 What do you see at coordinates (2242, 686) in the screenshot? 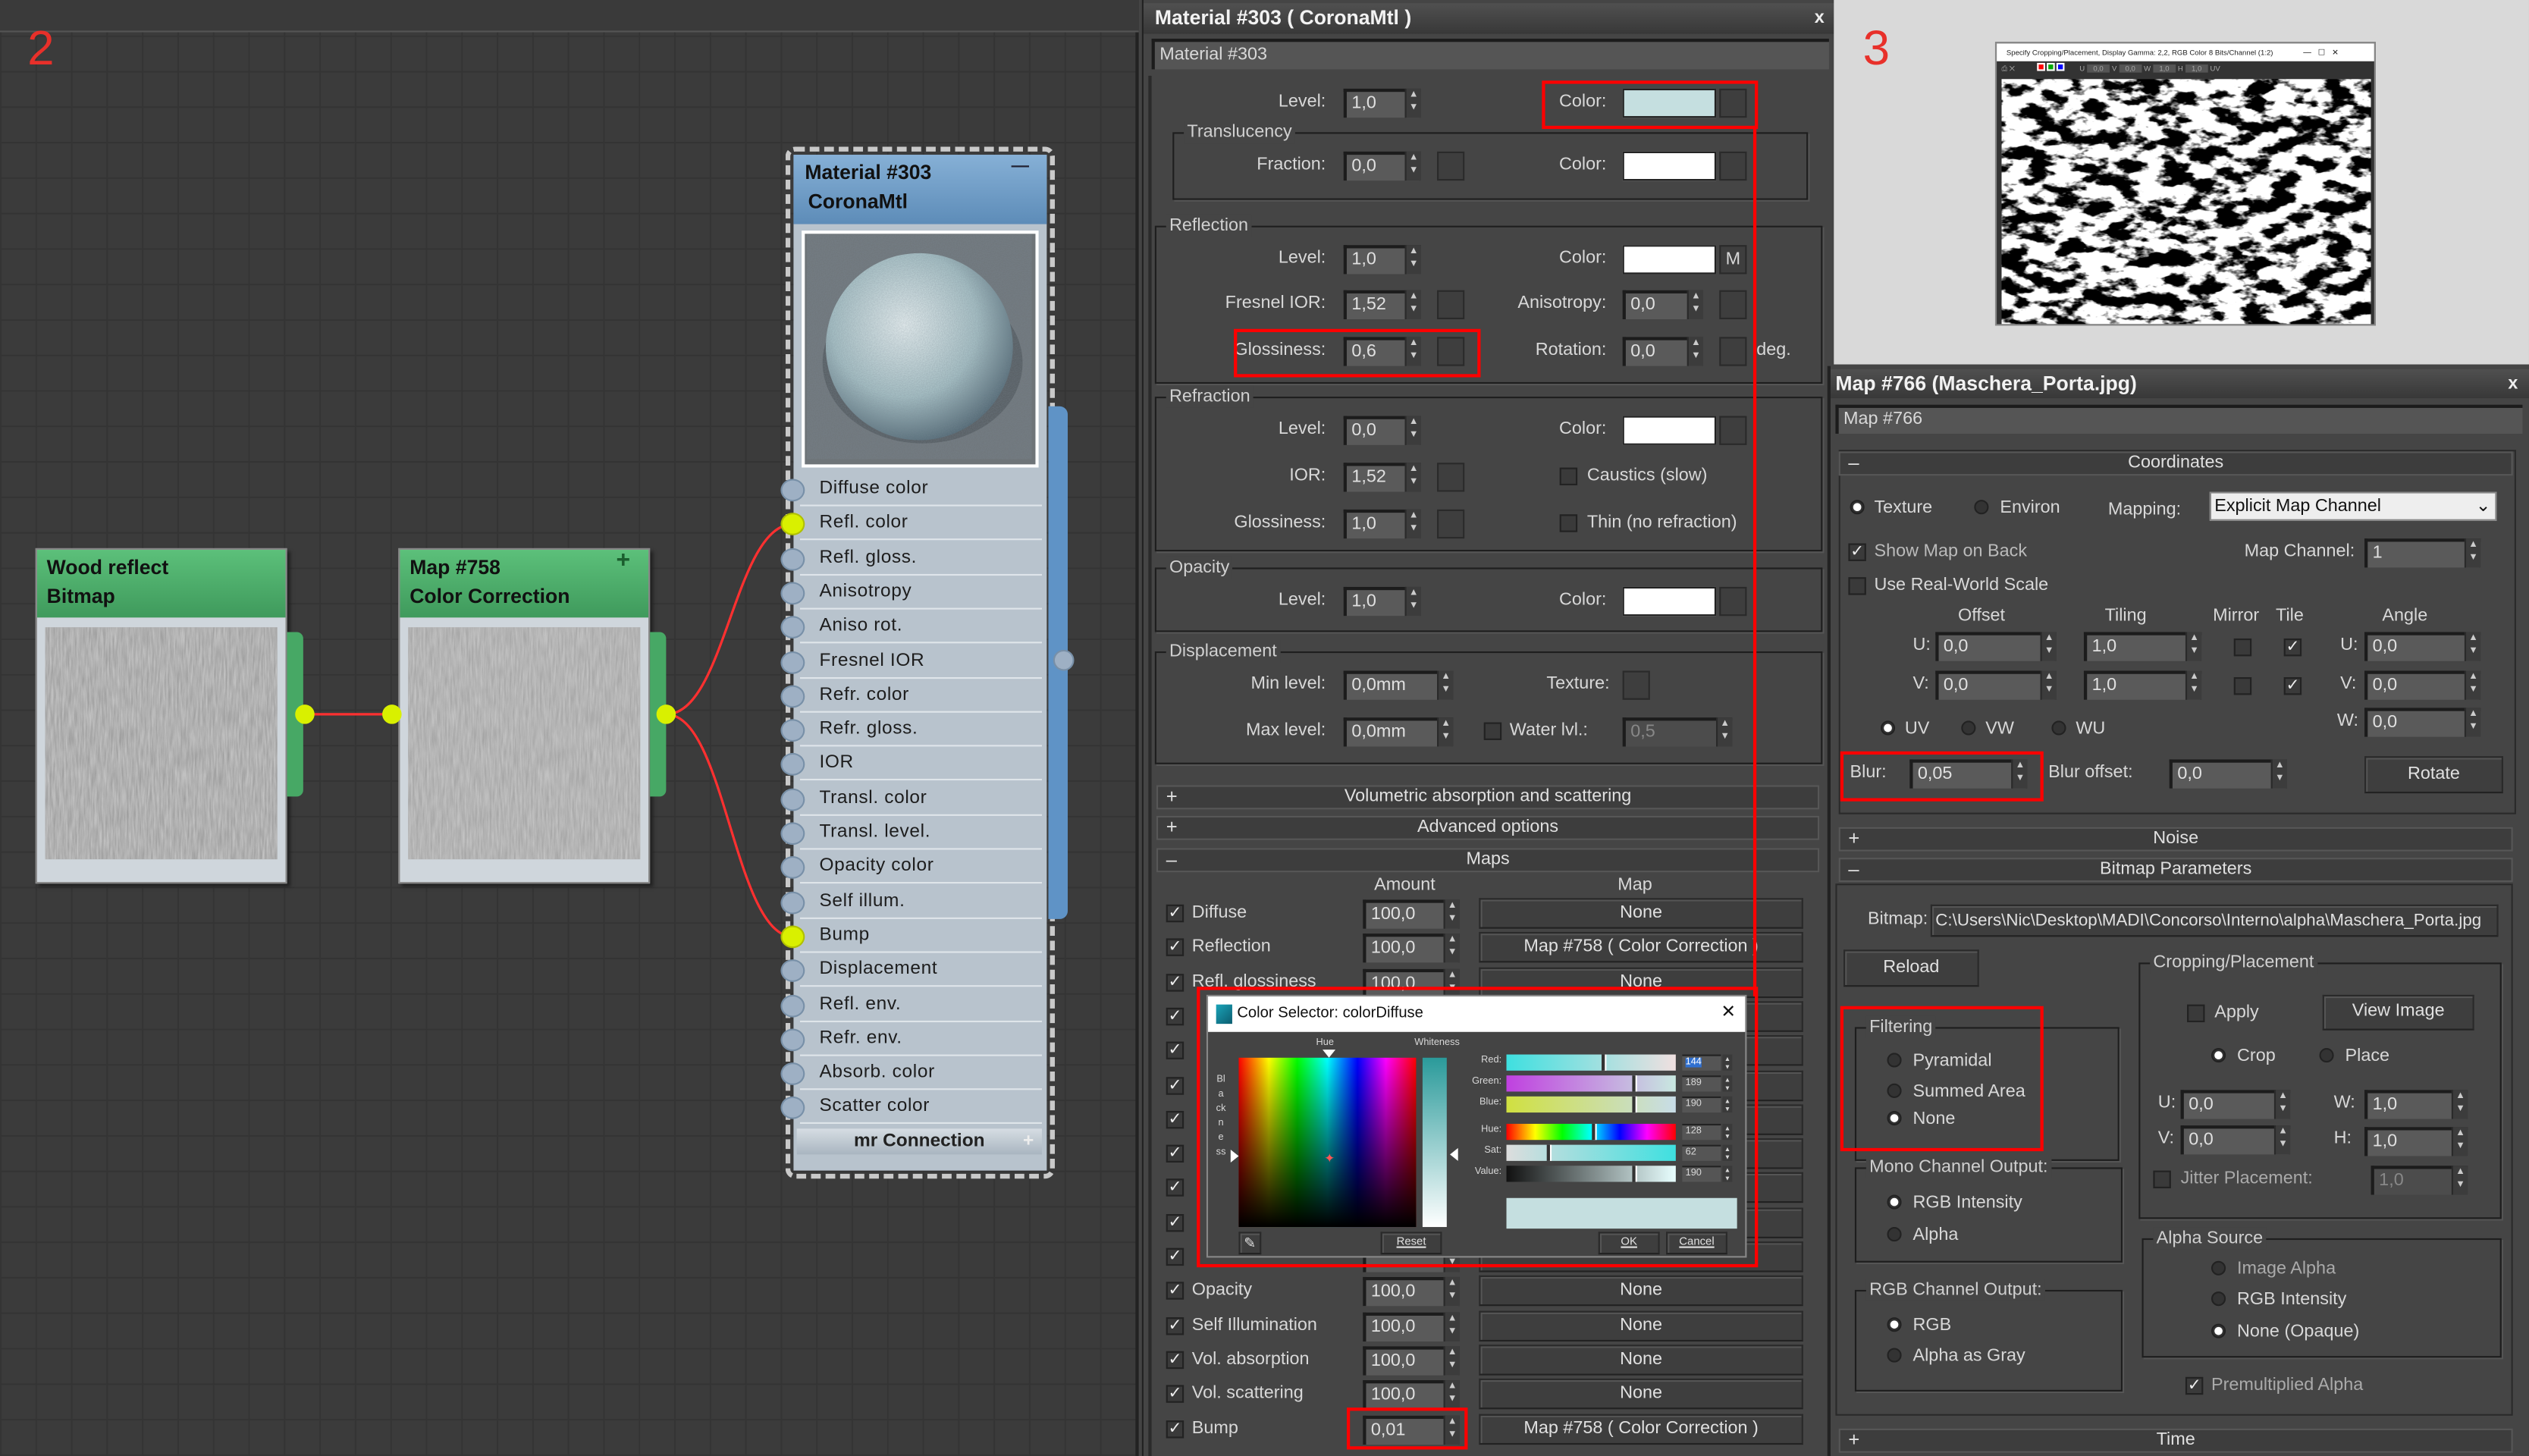
I see `mirror-v-checkbox` at bounding box center [2242, 686].